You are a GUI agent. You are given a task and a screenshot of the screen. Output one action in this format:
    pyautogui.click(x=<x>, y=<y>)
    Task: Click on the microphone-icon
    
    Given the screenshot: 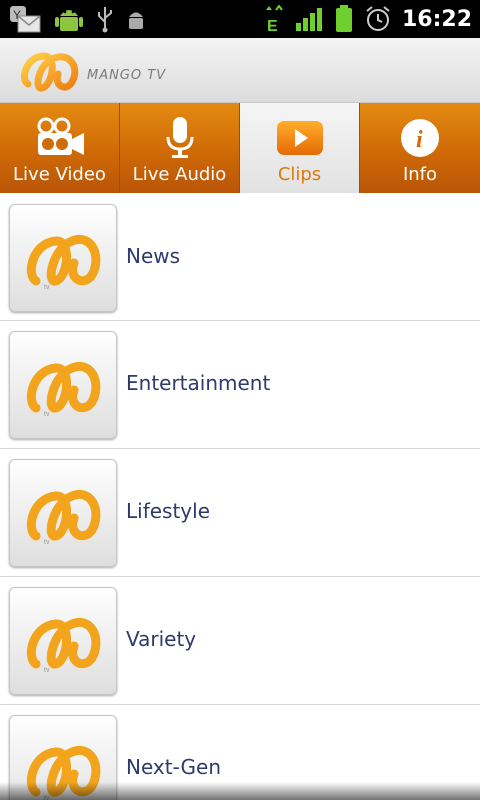 What is the action you would take?
    pyautogui.click(x=179, y=137)
    